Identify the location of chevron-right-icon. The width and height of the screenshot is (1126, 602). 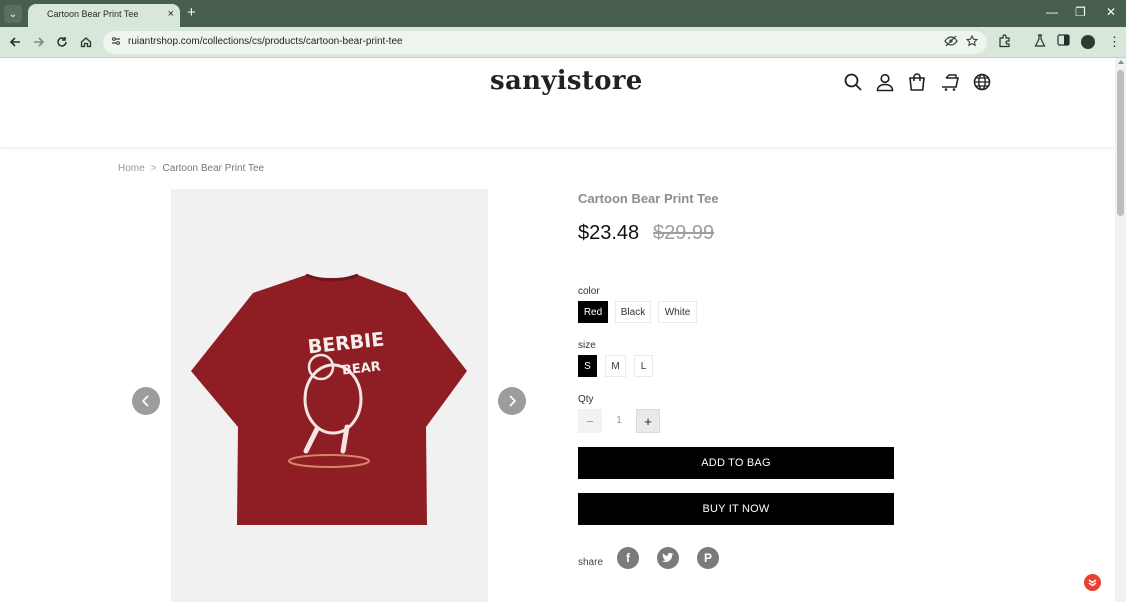
(513, 401).